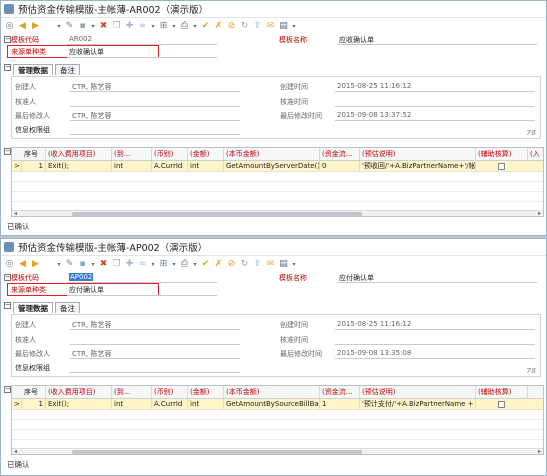  I want to click on table-cell: GetAmountByServerDate(), so click(272, 166).